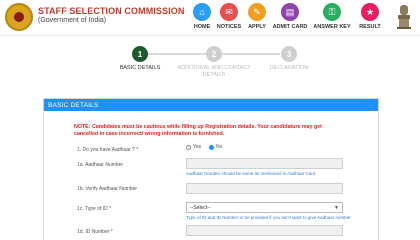 Image resolution: width=420 pixels, height=240 pixels. I want to click on id-number-label: 1d. ID Number *, so click(95, 232).